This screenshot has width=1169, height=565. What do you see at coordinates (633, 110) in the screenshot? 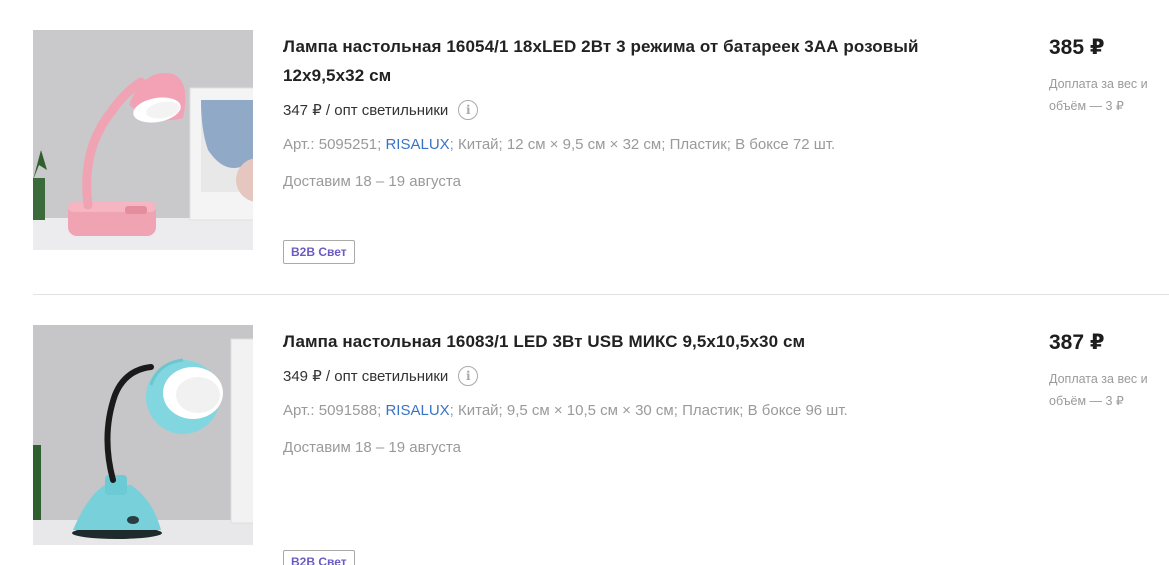
I see `wholesale-price-line: 347 ₽ / опт светильники i` at bounding box center [633, 110].